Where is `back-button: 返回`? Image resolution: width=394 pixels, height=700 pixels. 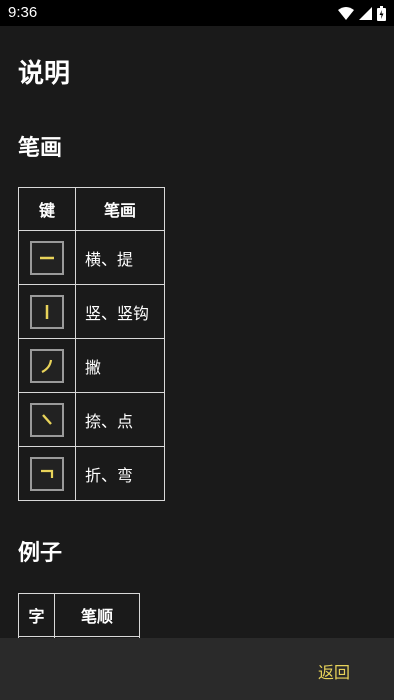 back-button: 返回 is located at coordinates (334, 671).